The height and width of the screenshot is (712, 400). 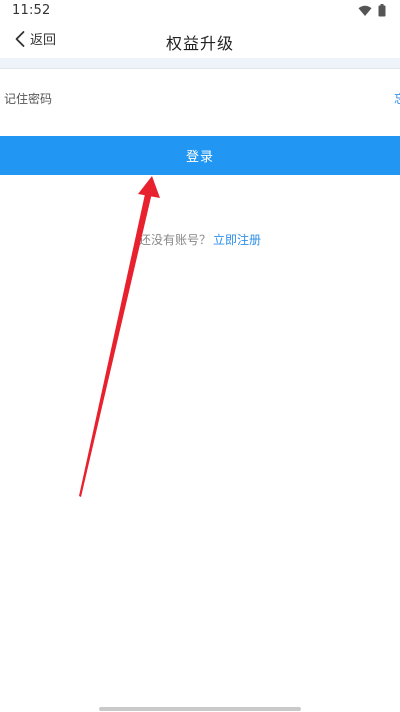 I want to click on header-divider-band, so click(x=200, y=63).